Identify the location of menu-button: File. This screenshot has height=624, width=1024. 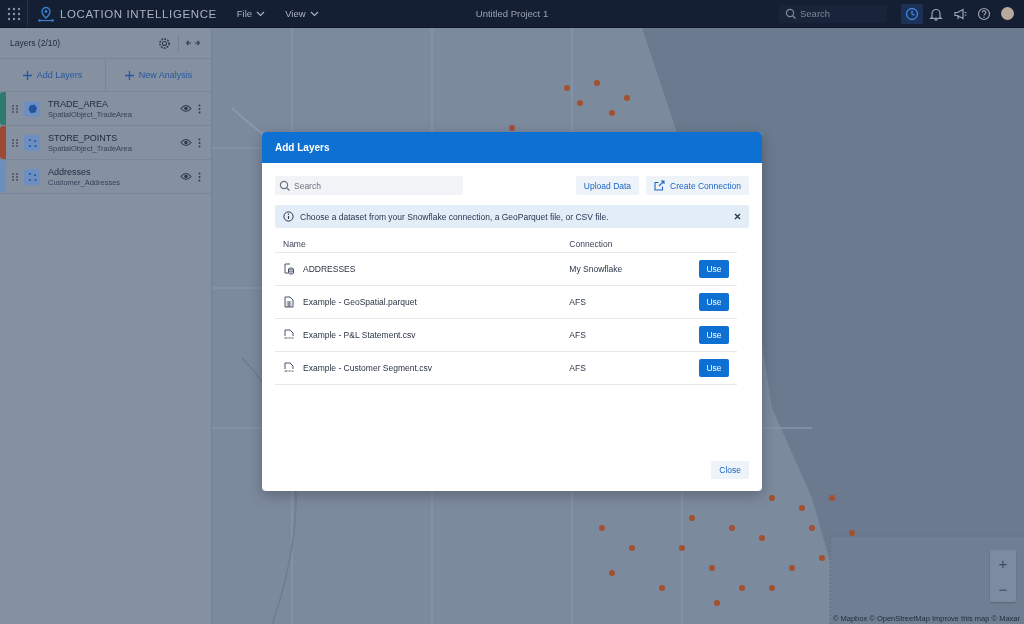
(251, 13).